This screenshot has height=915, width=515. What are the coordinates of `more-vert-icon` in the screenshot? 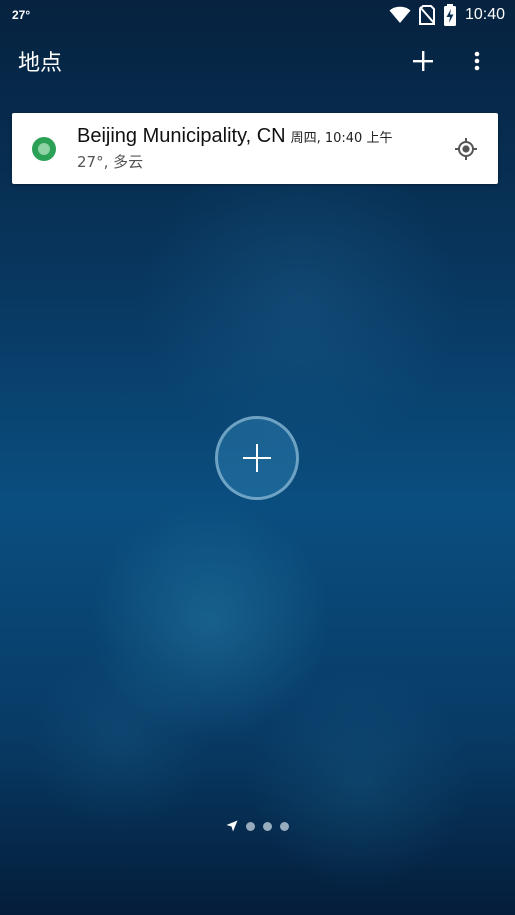 It's located at (477, 61).